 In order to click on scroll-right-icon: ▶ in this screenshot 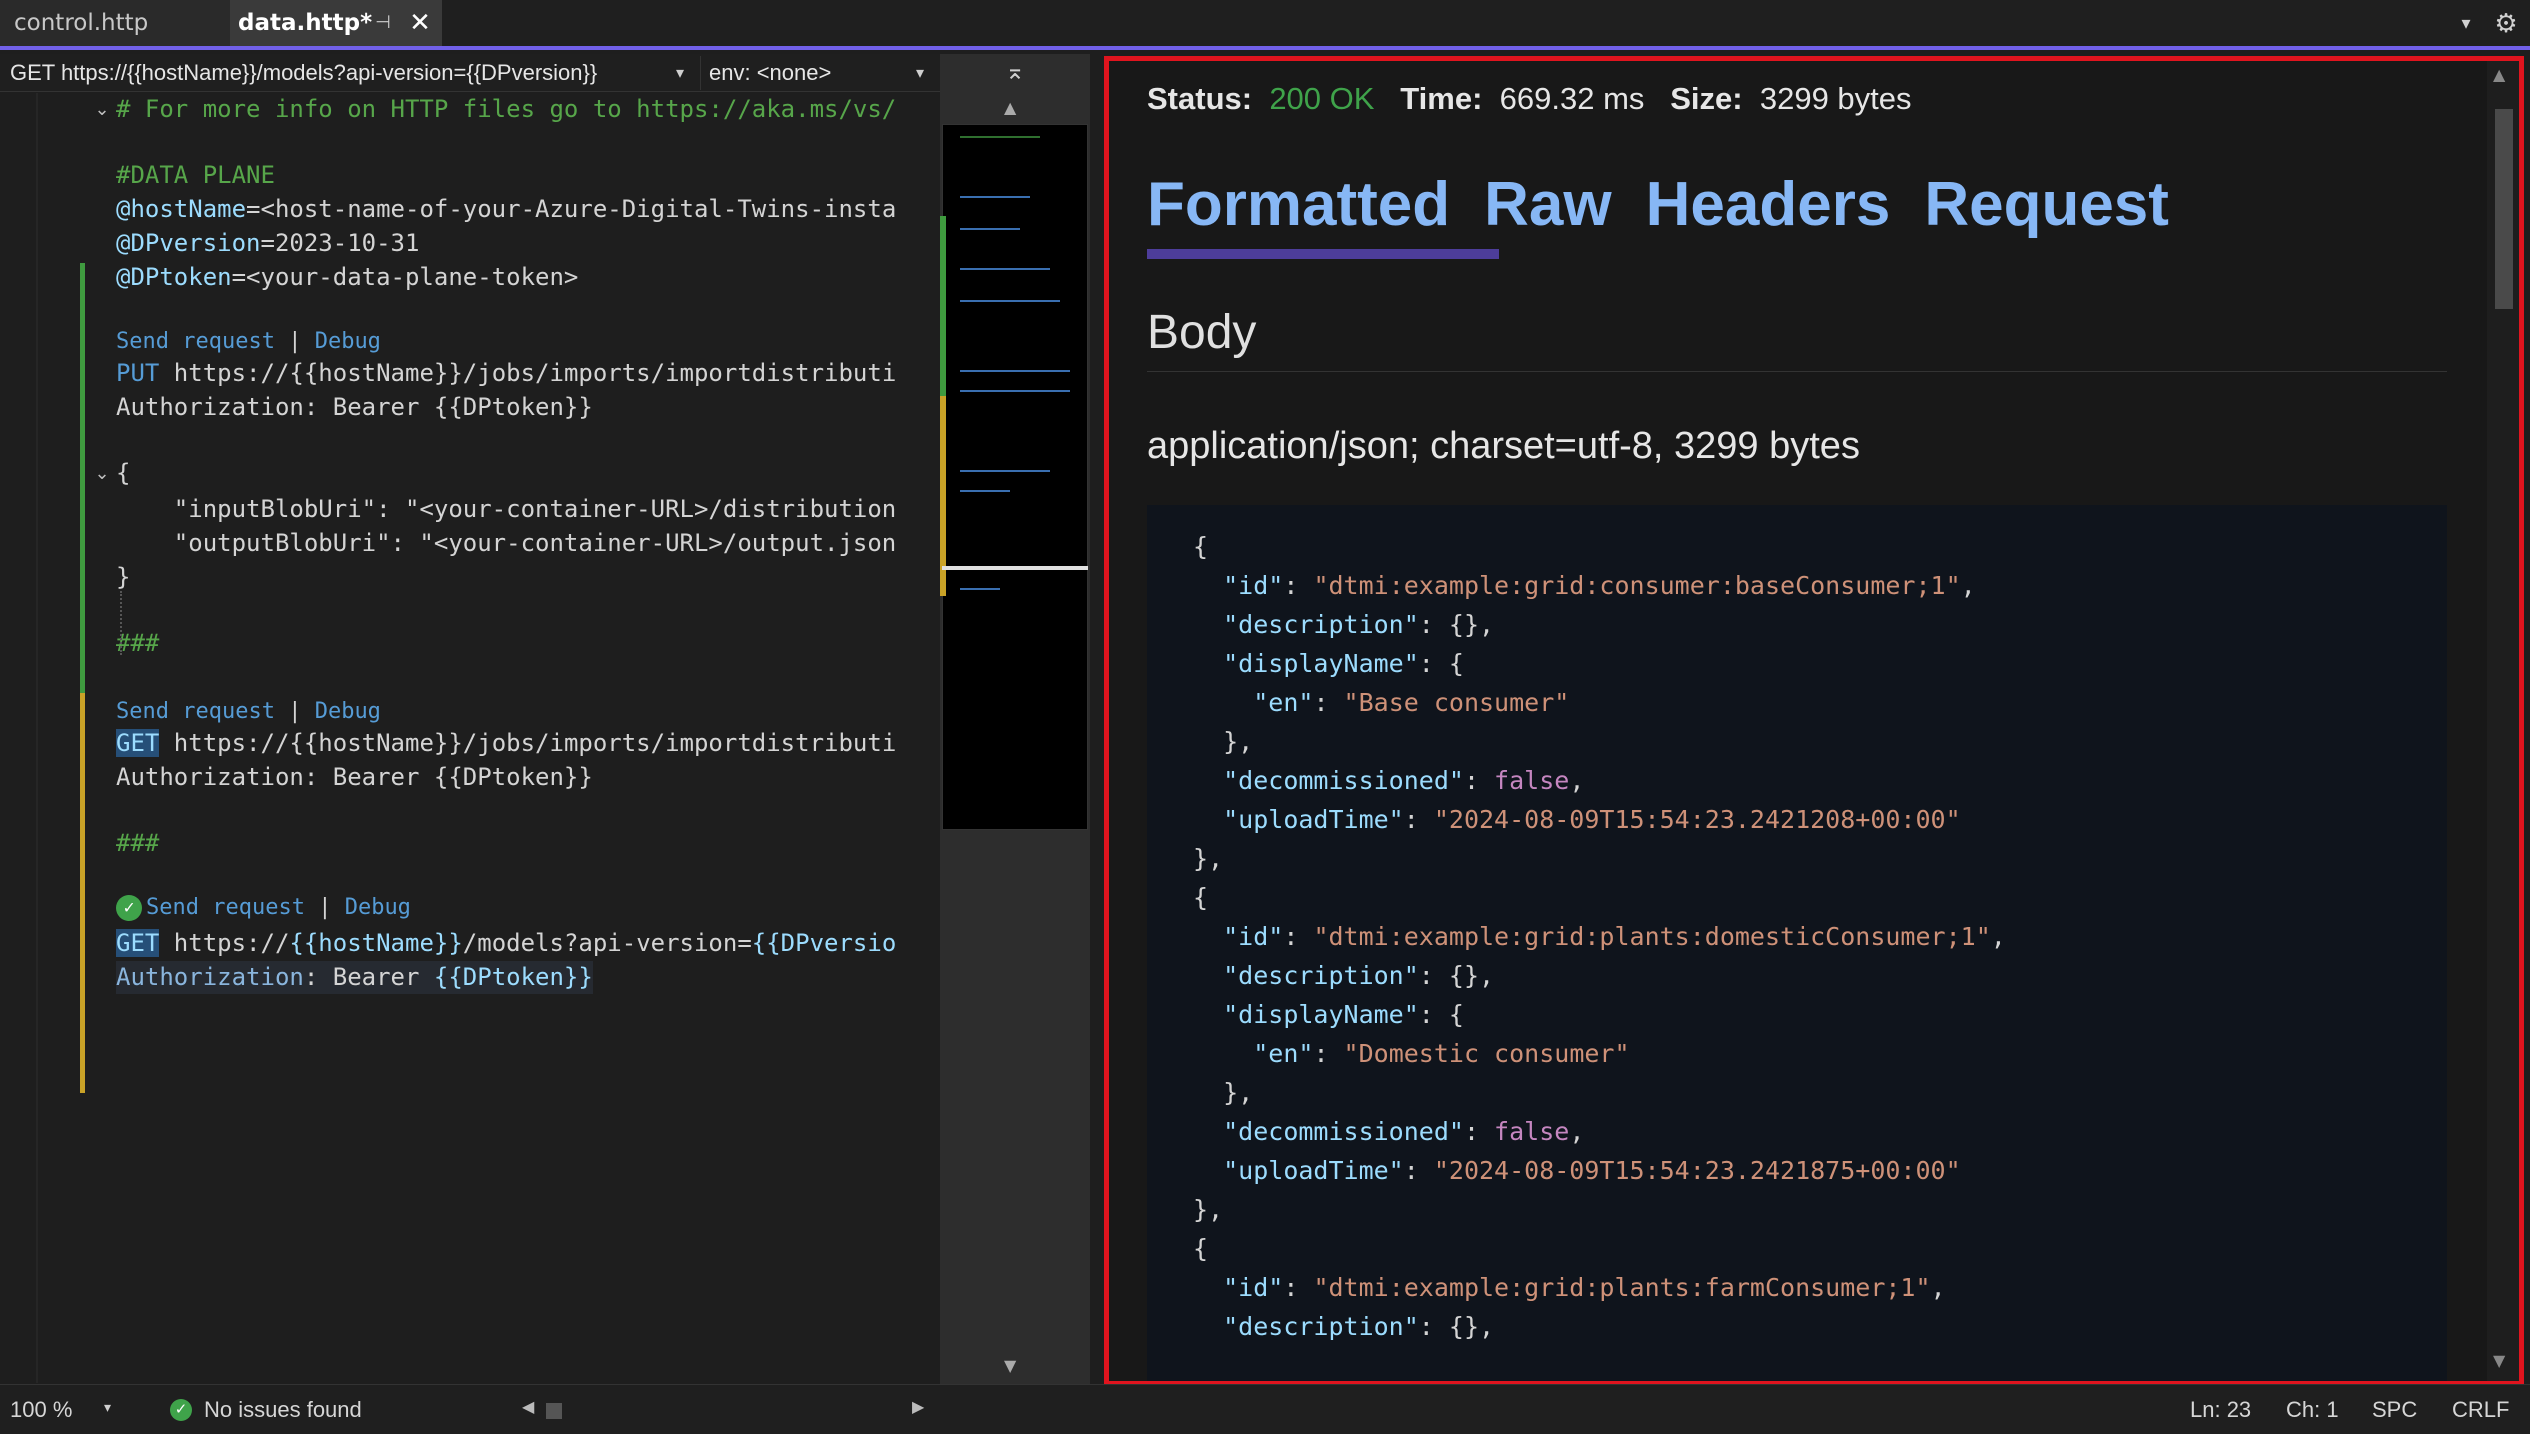, I will do `click(918, 1407)`.